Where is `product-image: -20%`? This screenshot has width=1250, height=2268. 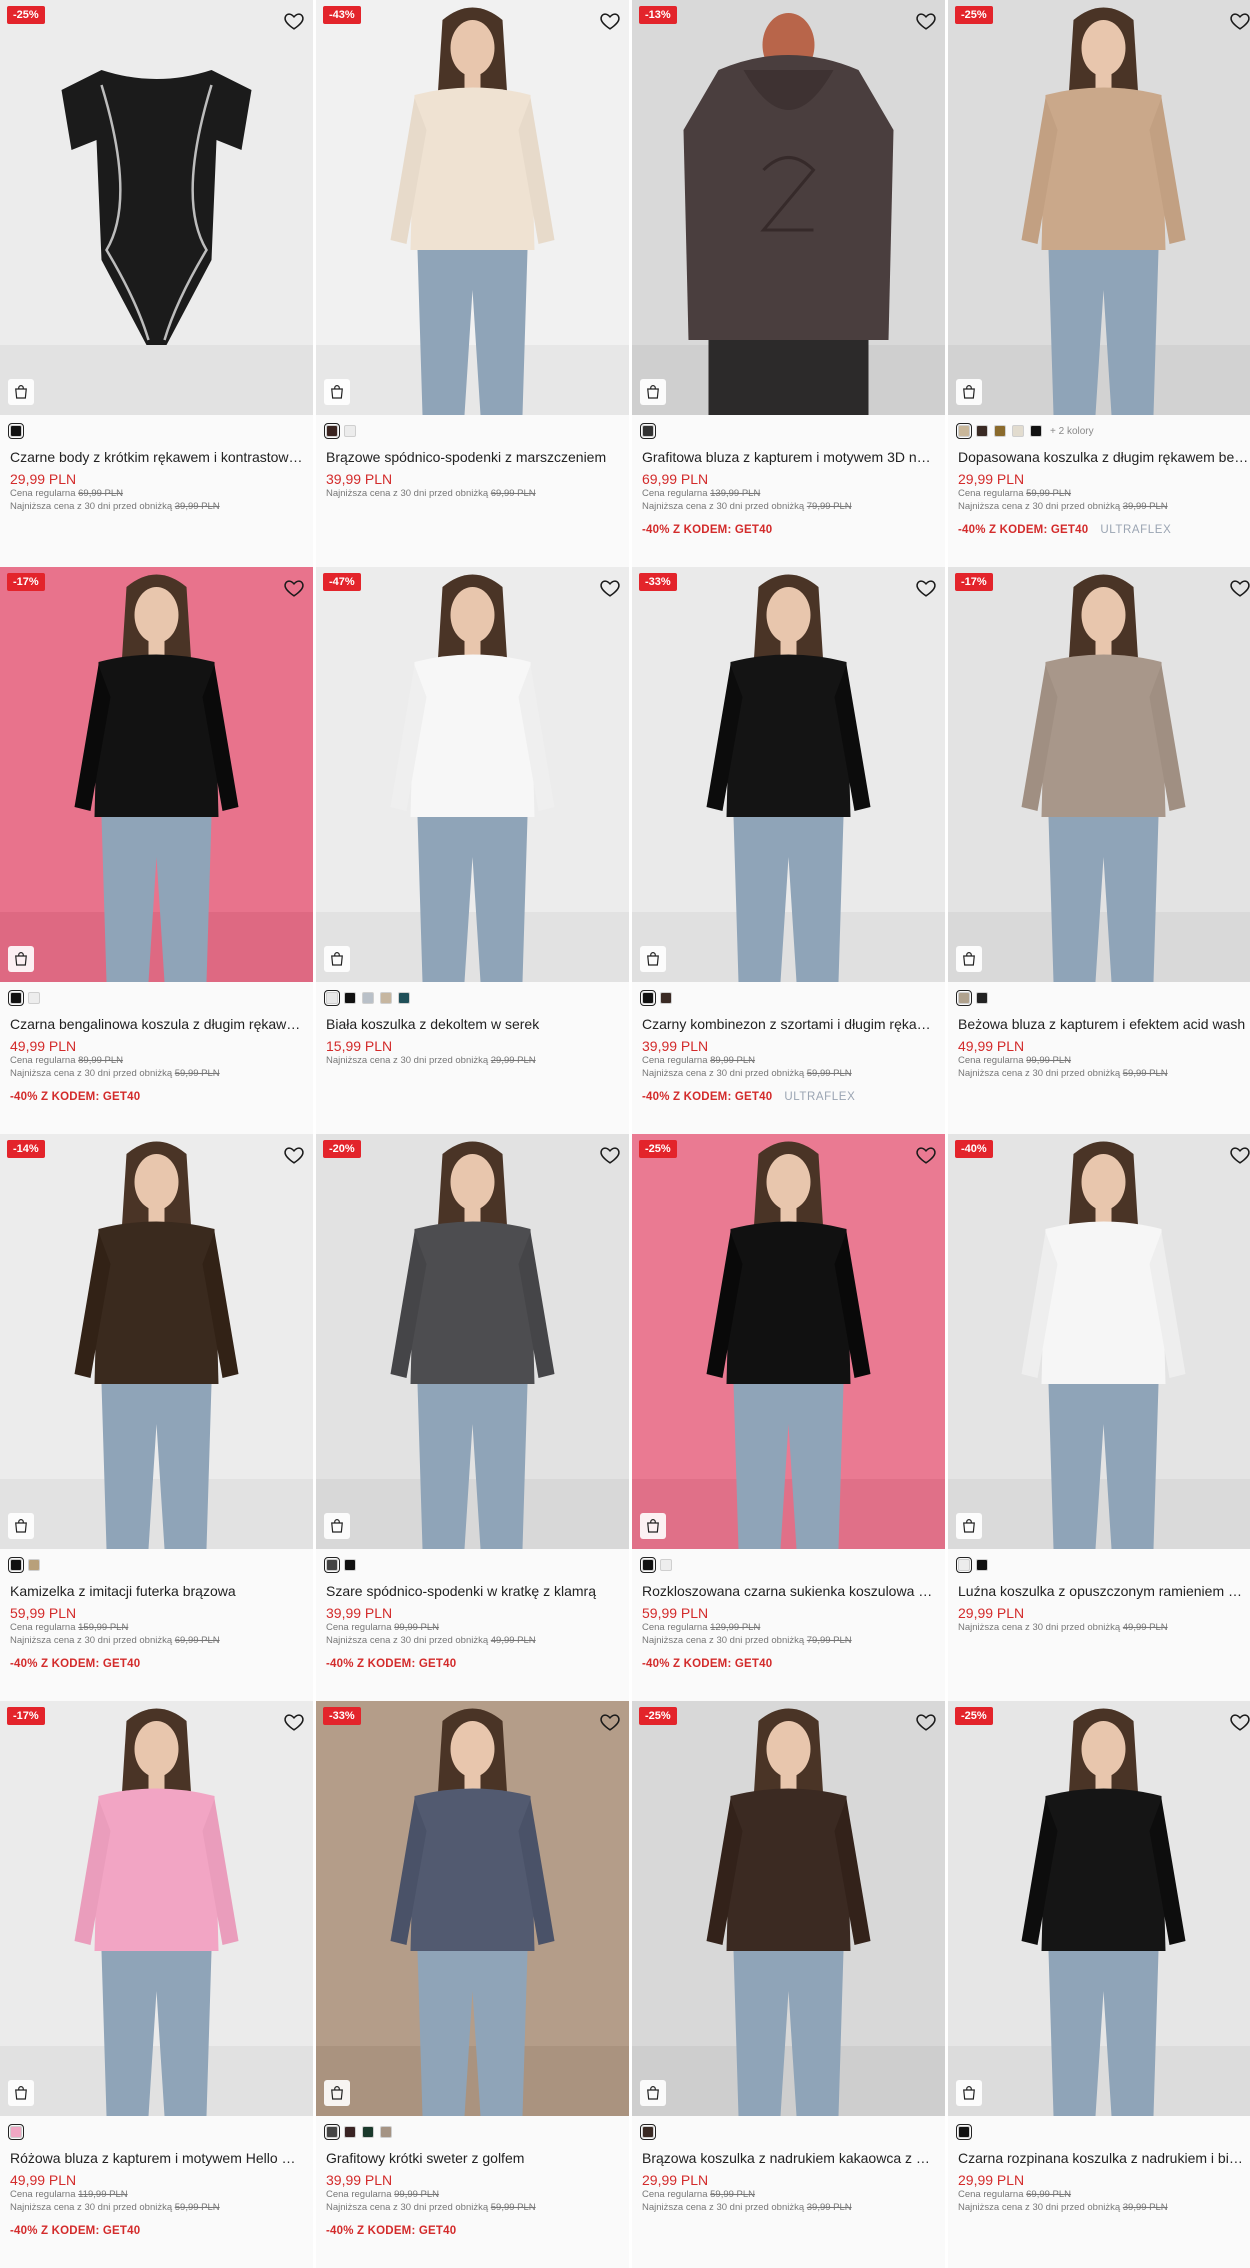 product-image: -20% is located at coordinates (472, 1341).